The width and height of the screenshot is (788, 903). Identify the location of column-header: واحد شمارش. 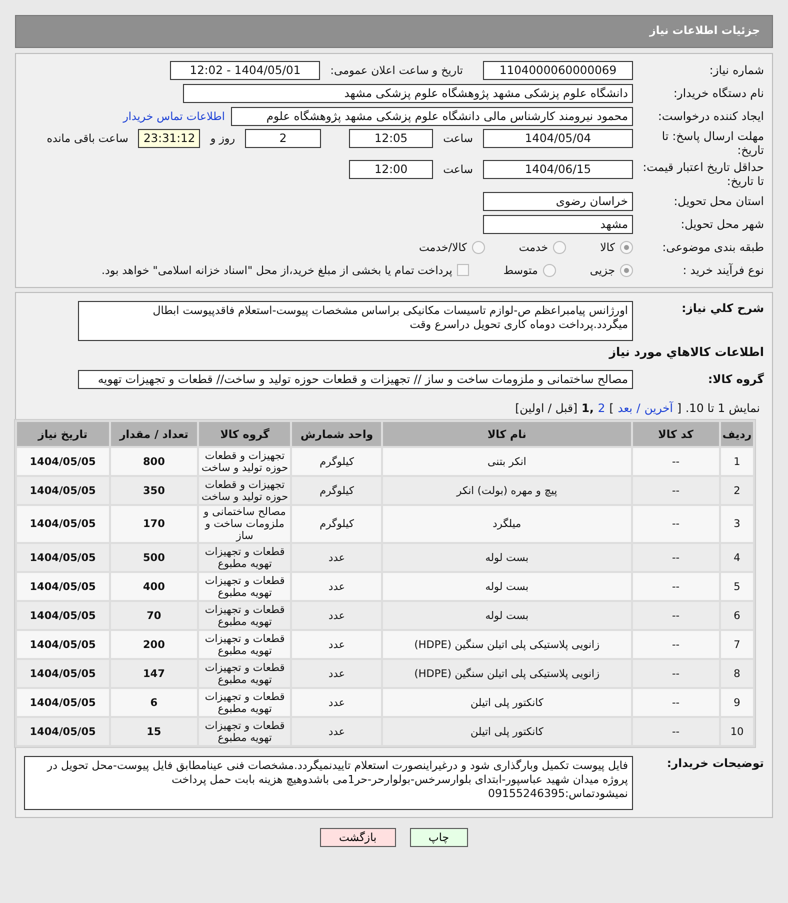
(337, 434).